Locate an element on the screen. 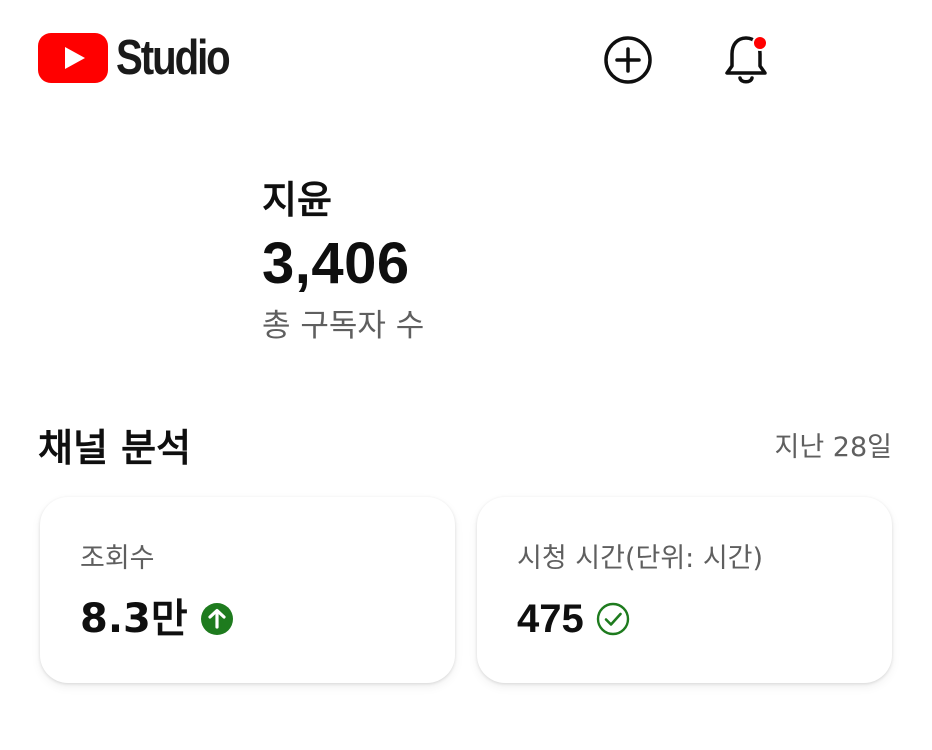 Image resolution: width=932 pixels, height=750 pixels. youtube-play-icon is located at coordinates (73, 58).